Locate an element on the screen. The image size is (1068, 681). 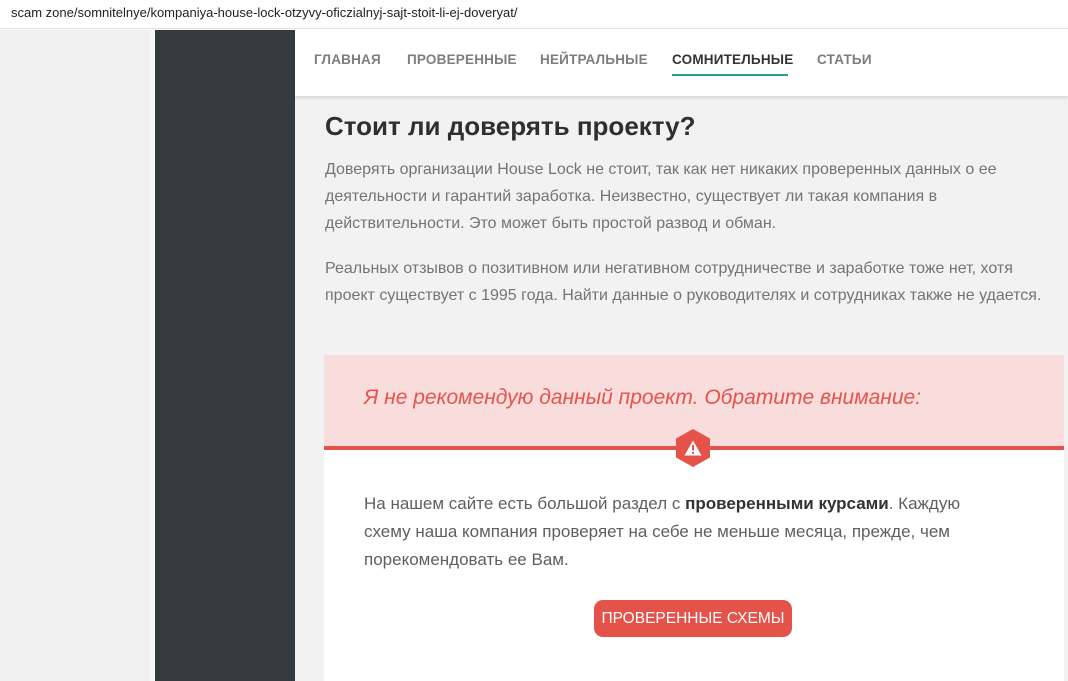
nav-item-home: ГЛАВНАЯ is located at coordinates (347, 59).